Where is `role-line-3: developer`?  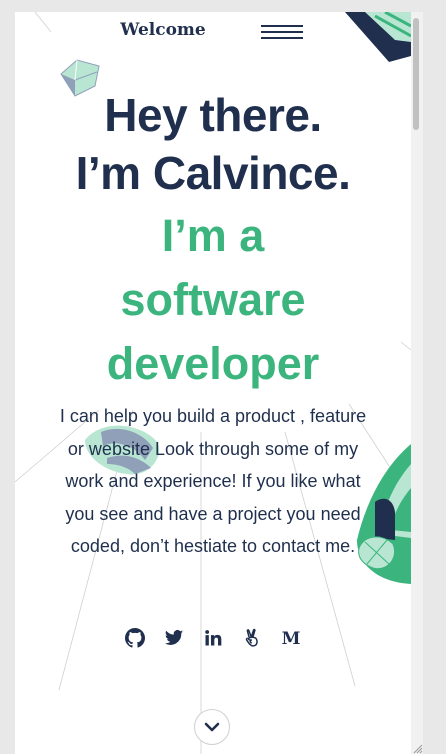
role-line-3: developer is located at coordinates (213, 363).